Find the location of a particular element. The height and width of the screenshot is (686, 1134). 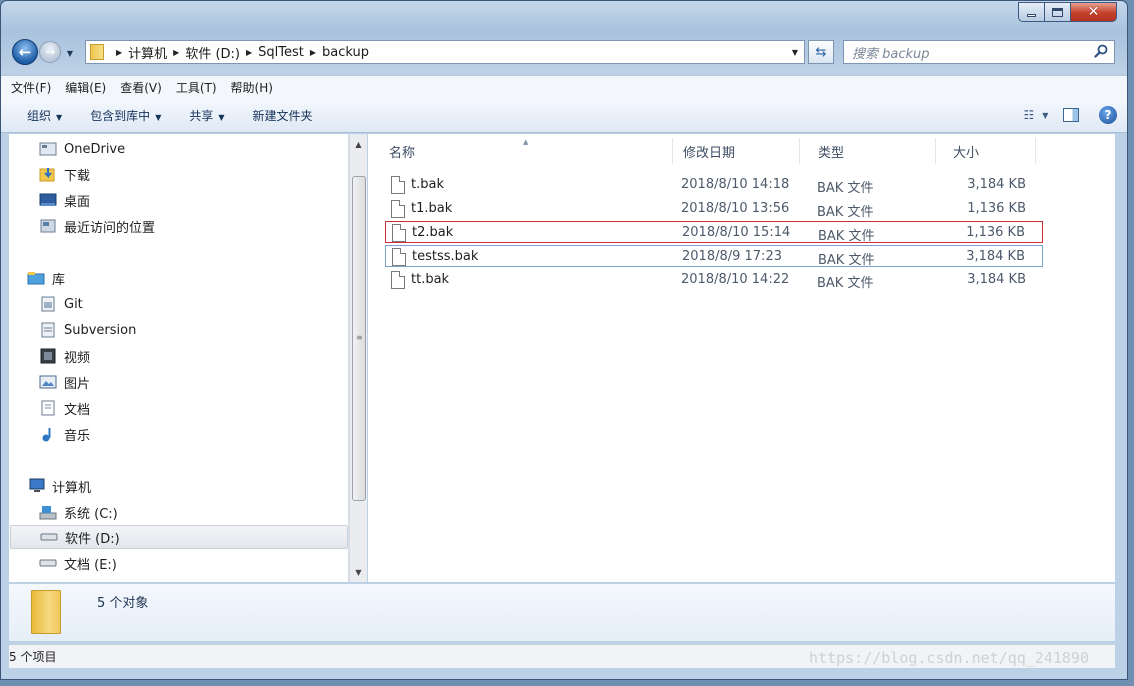

recent-pages-dropdown: ▼ is located at coordinates (70, 53).